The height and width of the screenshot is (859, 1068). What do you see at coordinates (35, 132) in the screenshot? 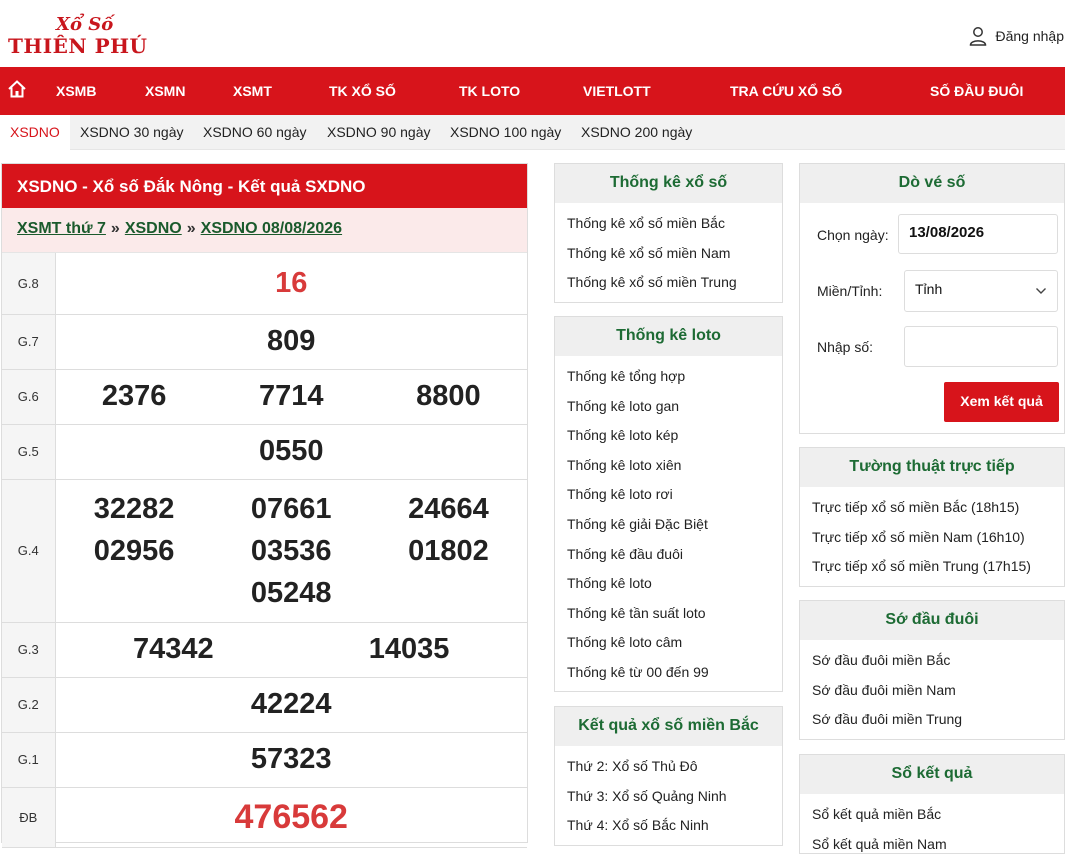
I see `subnav-xsdno: XSDNO` at bounding box center [35, 132].